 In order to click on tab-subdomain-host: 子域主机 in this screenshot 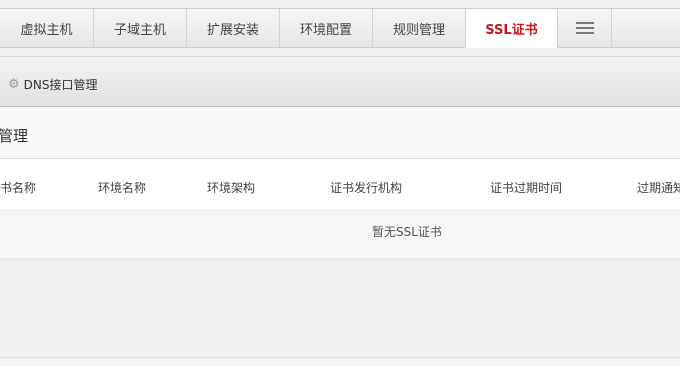, I will do `click(140, 28)`.